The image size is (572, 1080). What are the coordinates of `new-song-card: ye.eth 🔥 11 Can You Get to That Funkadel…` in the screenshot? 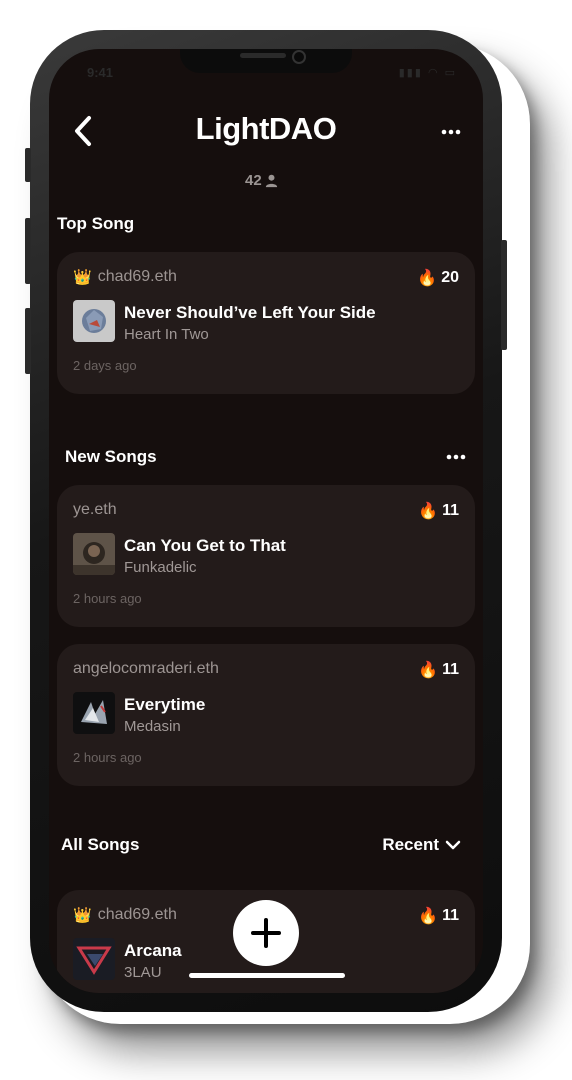 It's located at (266, 556).